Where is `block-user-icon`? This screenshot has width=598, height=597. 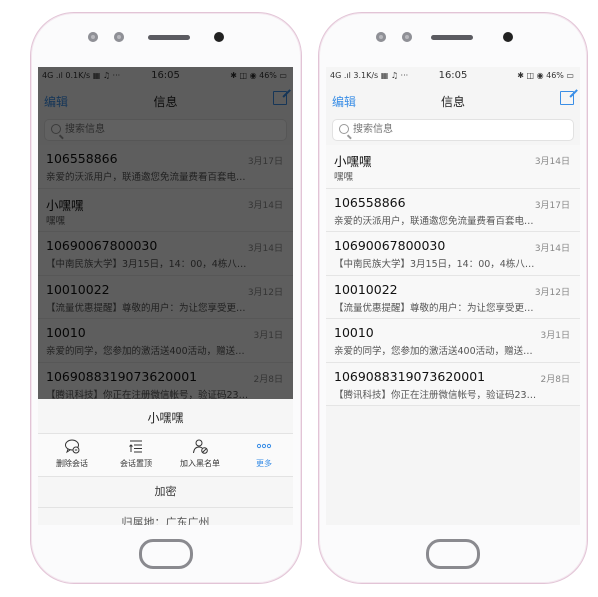
block-user-icon is located at coordinates (200, 446).